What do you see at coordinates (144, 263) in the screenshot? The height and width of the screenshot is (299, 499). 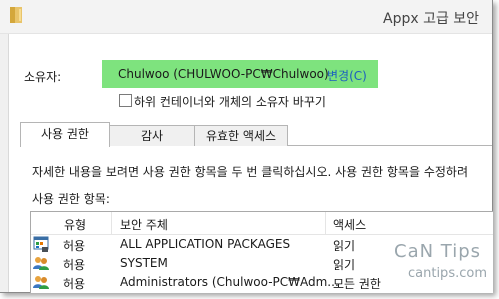 I see `row-principal: SYSTEM` at bounding box center [144, 263].